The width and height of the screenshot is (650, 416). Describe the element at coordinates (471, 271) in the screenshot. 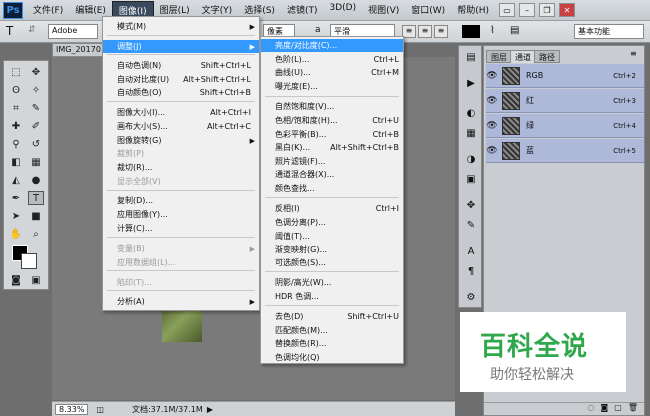

I see `paragraph-icon: ¶` at that location.